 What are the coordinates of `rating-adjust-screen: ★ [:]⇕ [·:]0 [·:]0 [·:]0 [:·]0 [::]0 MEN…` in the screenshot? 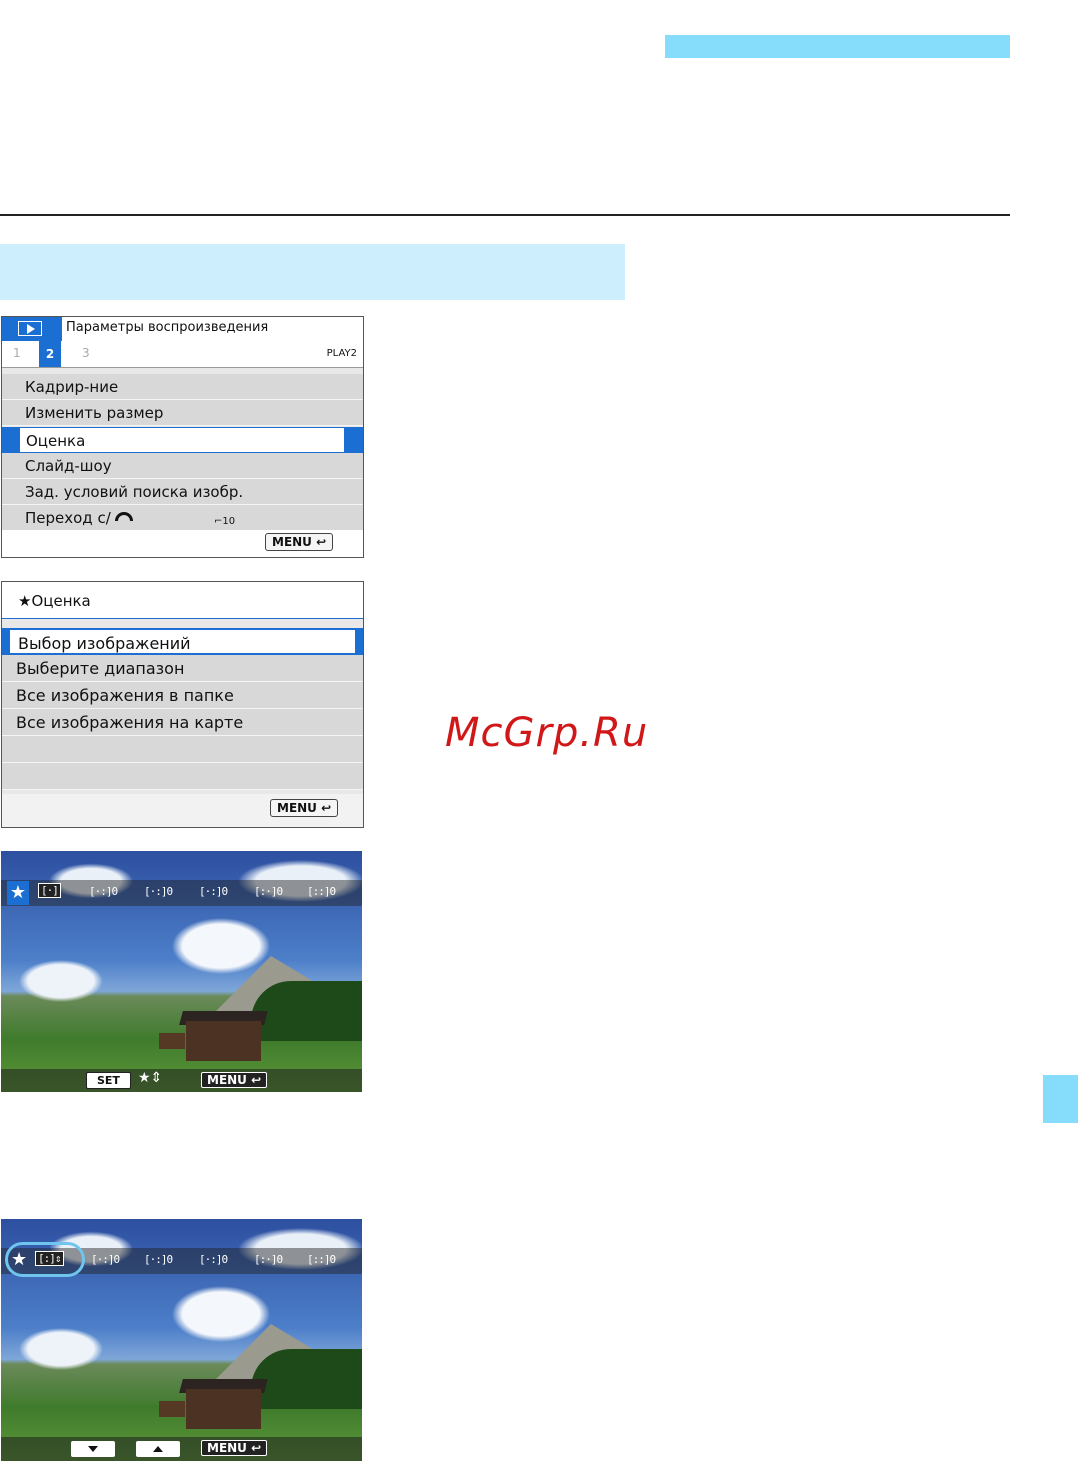 It's located at (181, 1340).